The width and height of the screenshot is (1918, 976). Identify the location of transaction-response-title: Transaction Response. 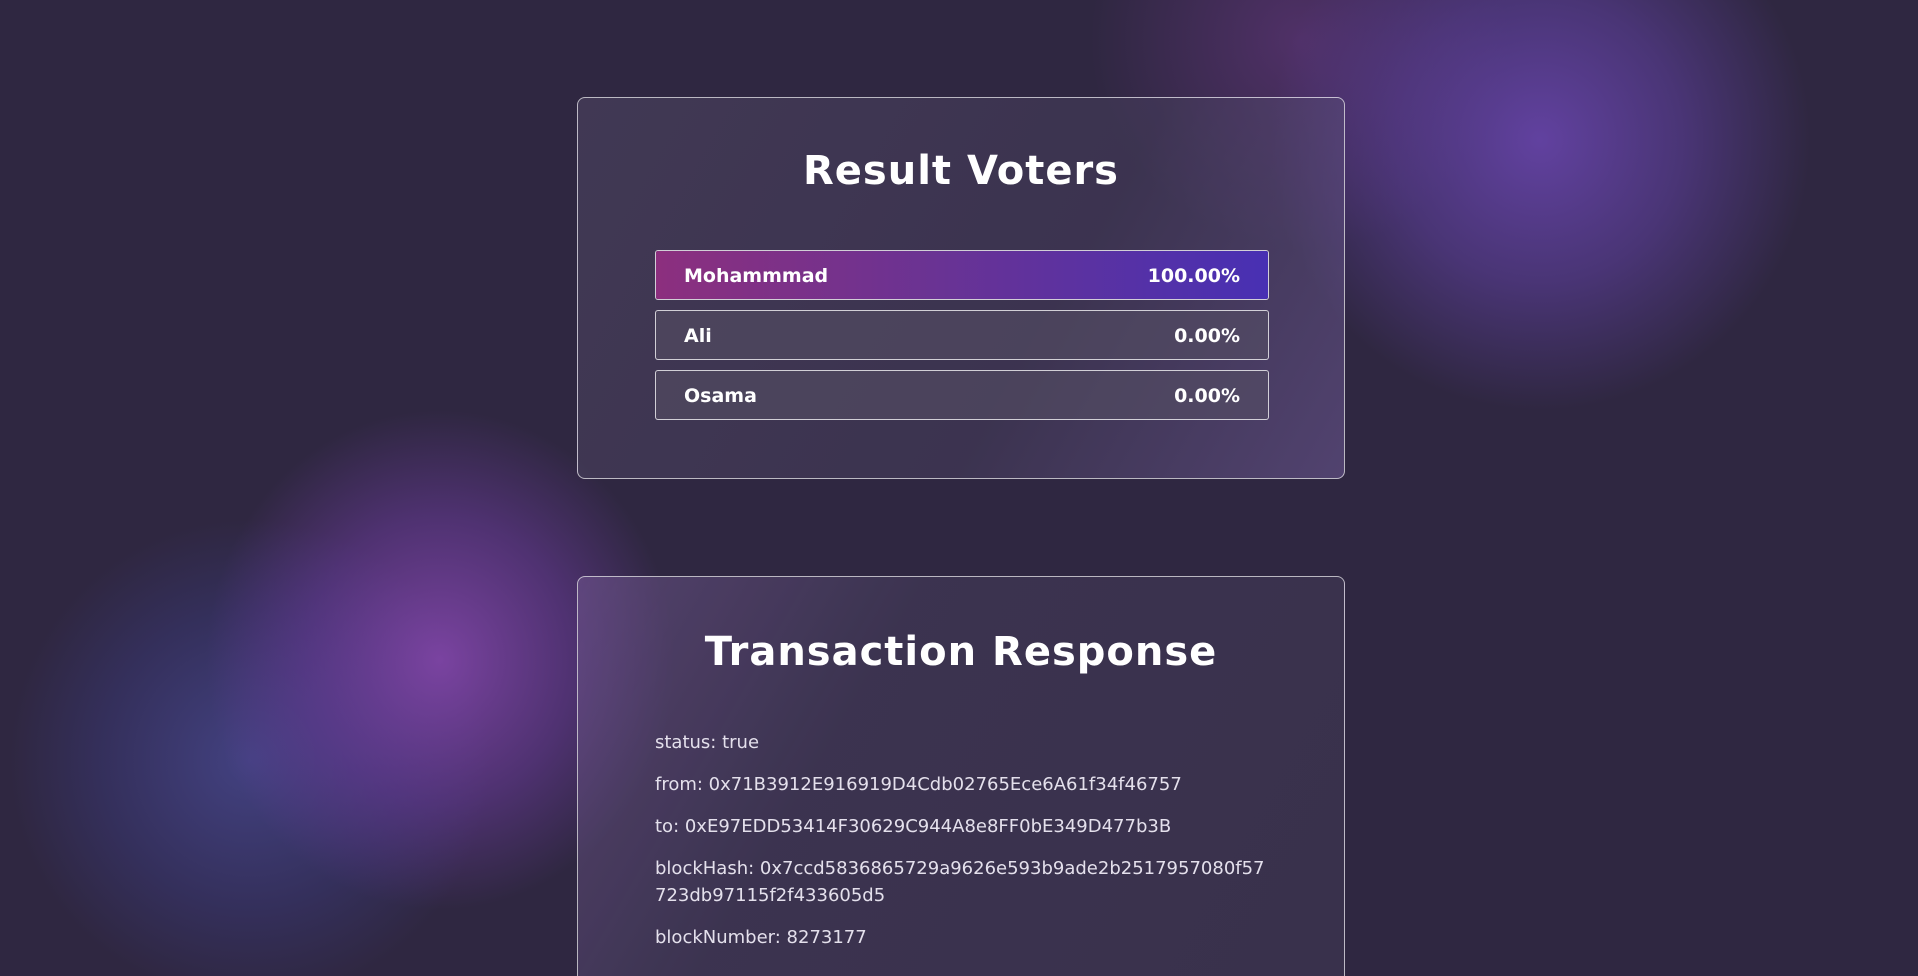
(961, 652).